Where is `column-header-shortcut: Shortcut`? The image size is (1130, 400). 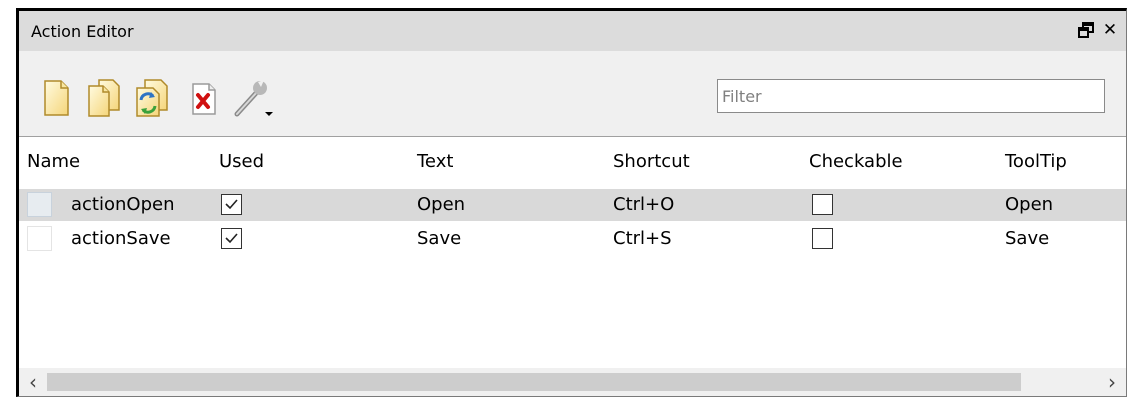
column-header-shortcut: Shortcut is located at coordinates (651, 161).